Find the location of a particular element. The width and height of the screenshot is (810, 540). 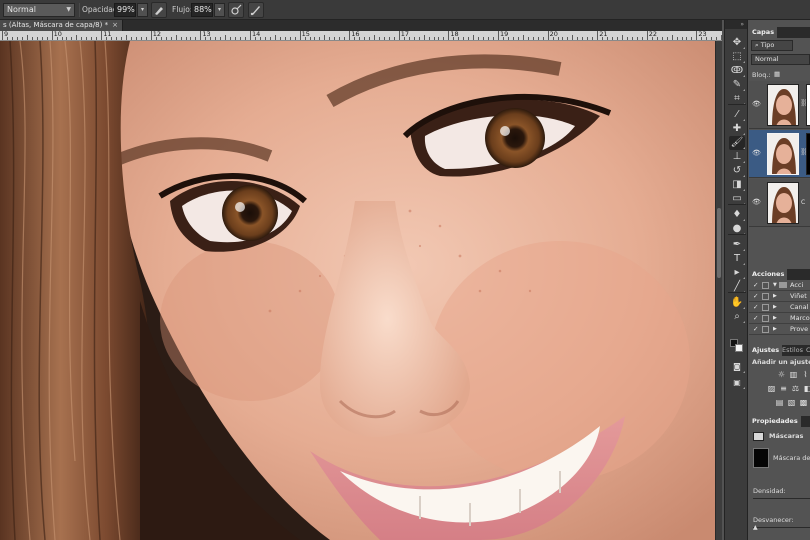

flow-slider-toggle: ▾ is located at coordinates (219, 10).